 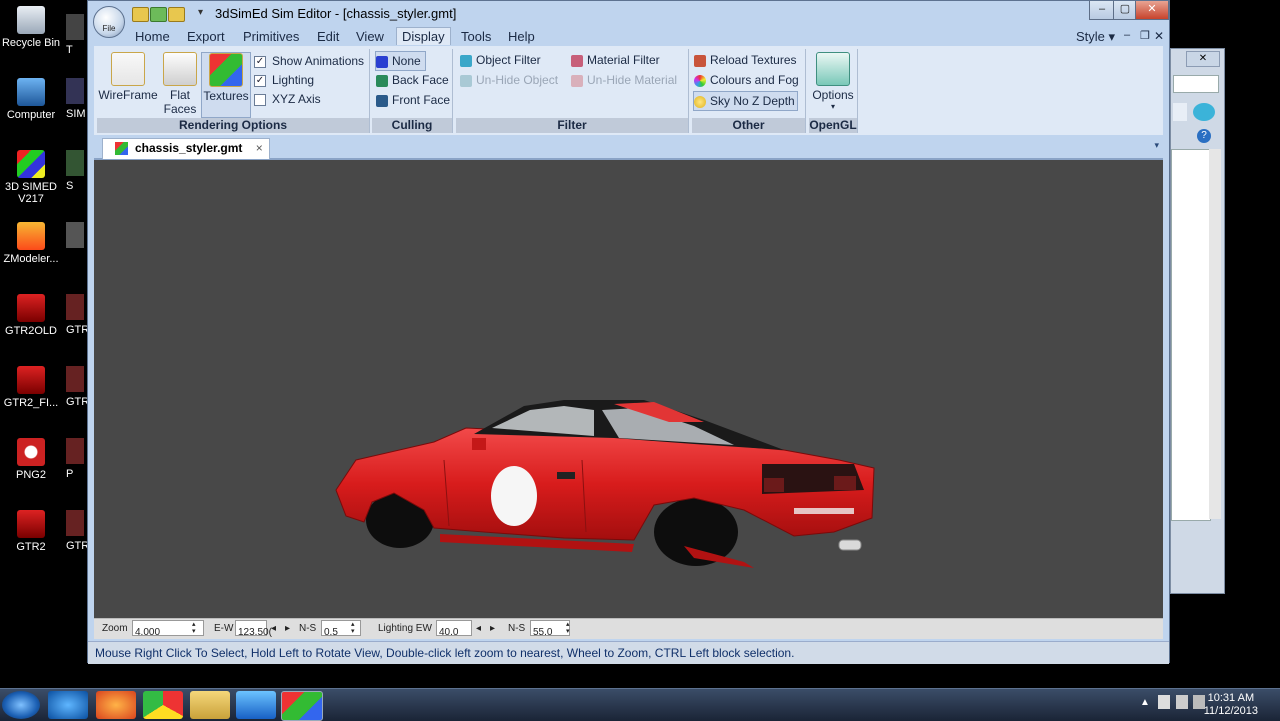 I want to click on desktop-icon-3dsimed: 3D SIMED V217, so click(x=31, y=177).